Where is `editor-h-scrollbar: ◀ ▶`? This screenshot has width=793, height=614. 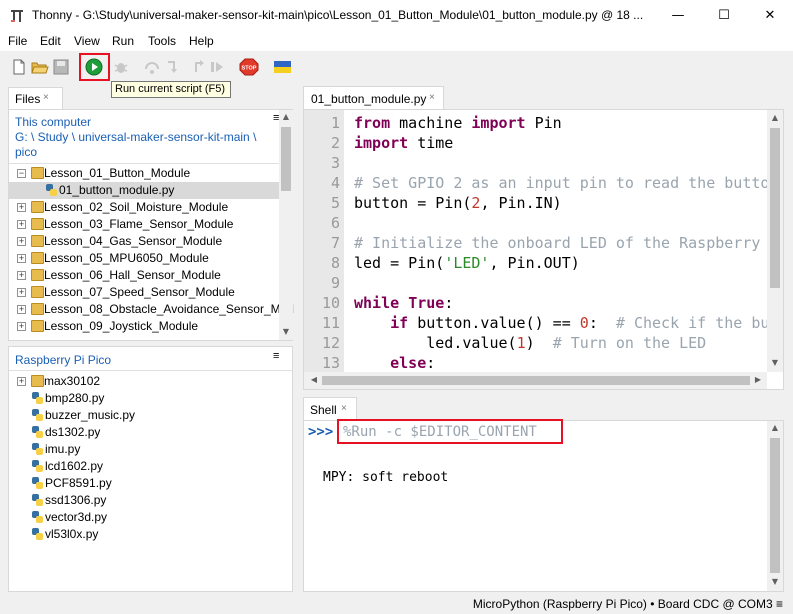 editor-h-scrollbar: ◀ ▶ is located at coordinates (535, 380).